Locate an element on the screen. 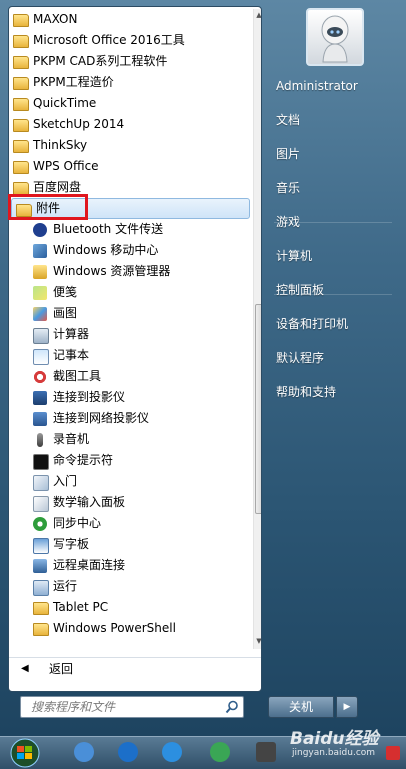 The height and width of the screenshot is (769, 406). start-orb-icon is located at coordinates (25, 753).